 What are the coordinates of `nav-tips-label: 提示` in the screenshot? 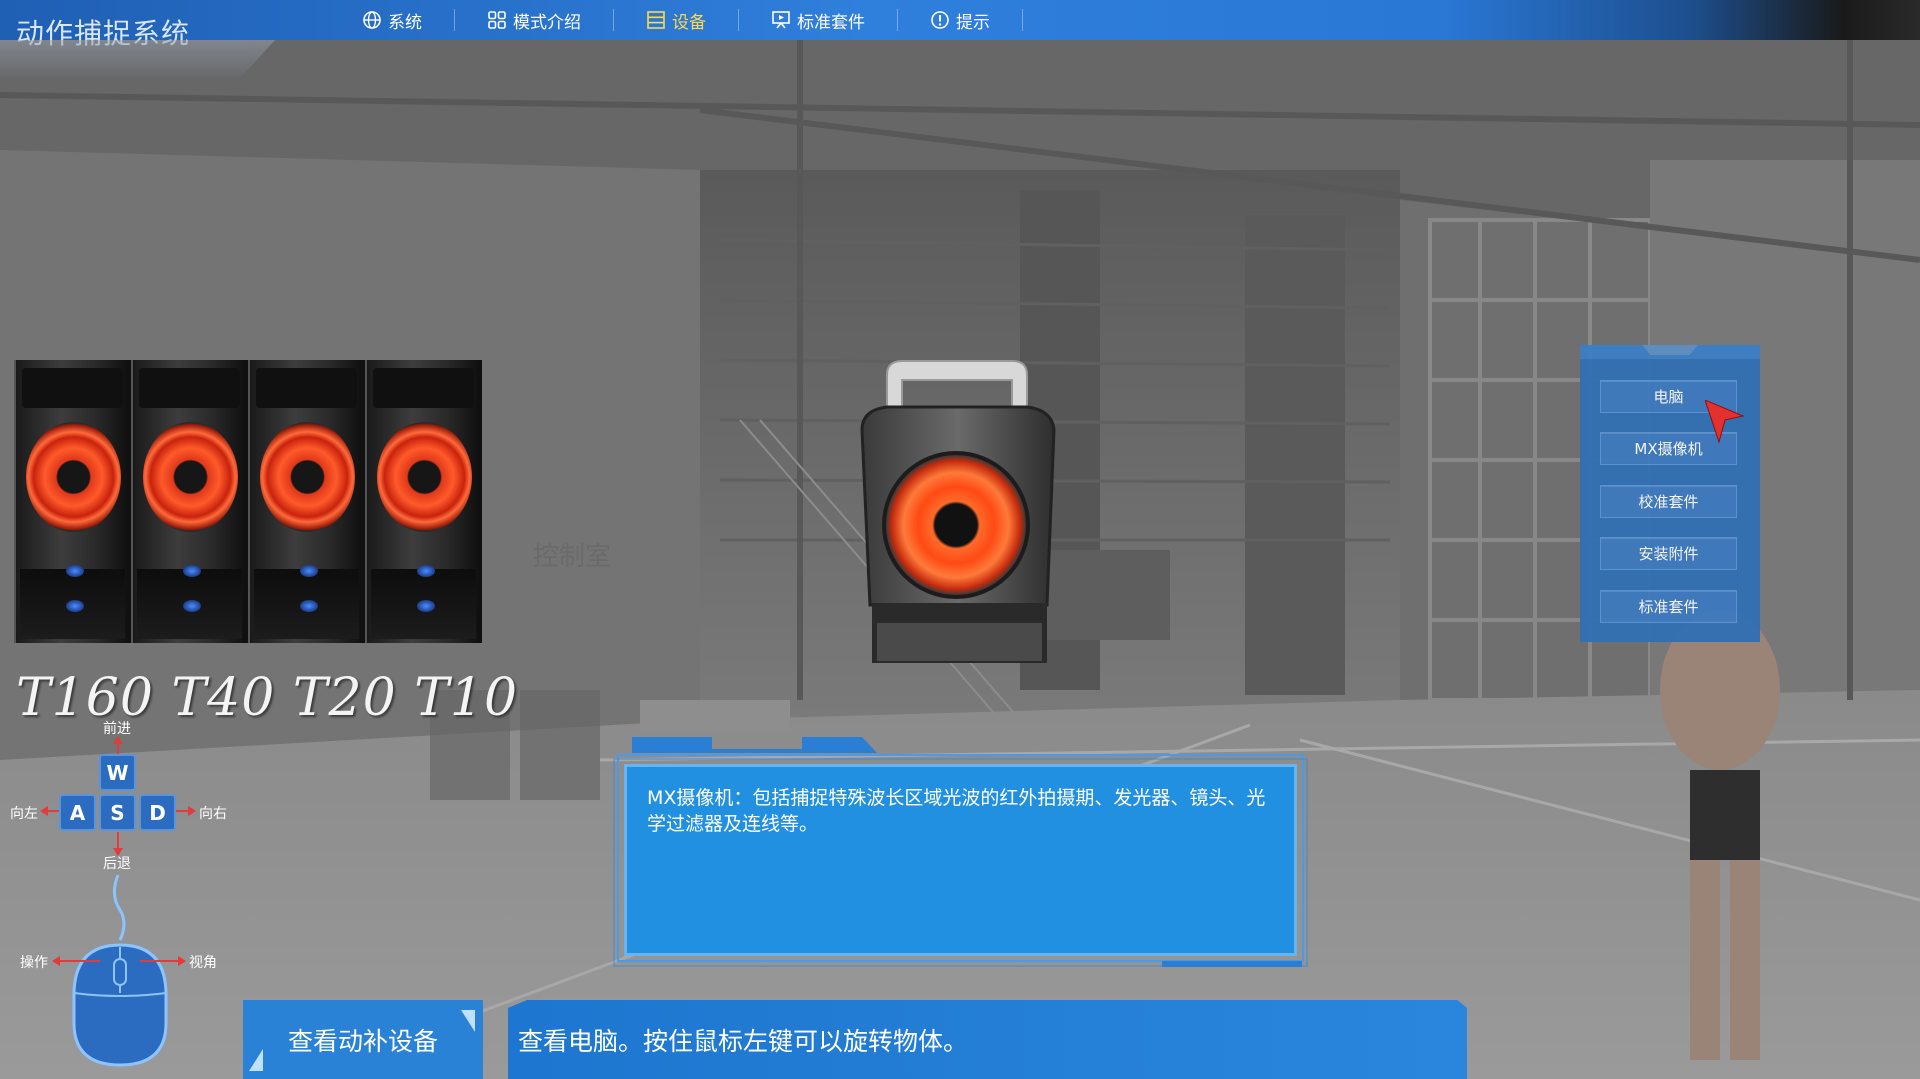 It's located at (973, 22).